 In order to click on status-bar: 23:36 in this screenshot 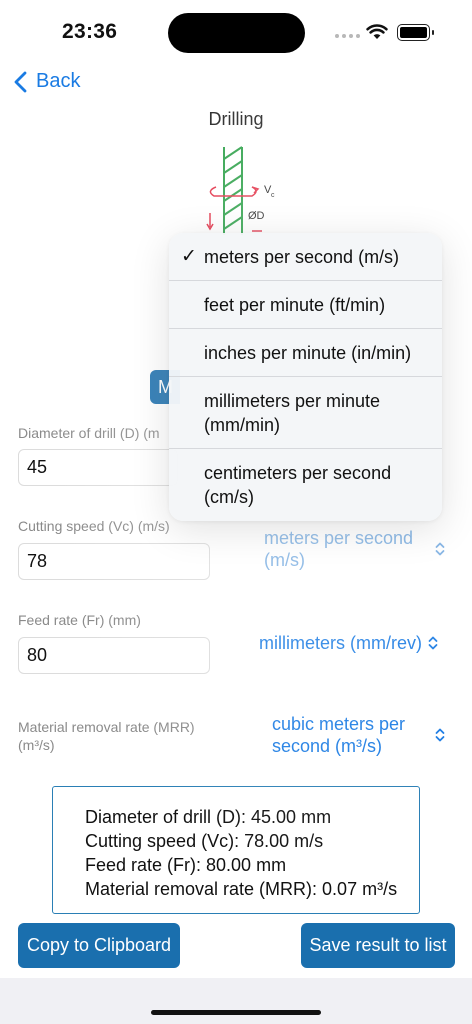, I will do `click(236, 31)`.